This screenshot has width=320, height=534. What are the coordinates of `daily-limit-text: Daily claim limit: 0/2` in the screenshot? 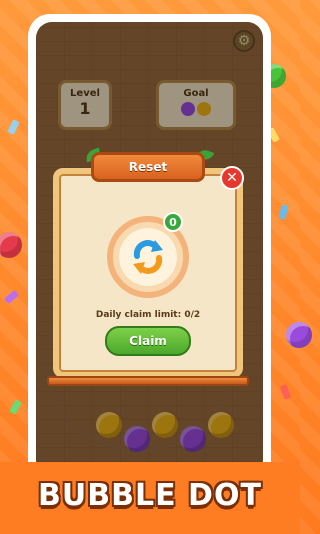 It's located at (148, 315).